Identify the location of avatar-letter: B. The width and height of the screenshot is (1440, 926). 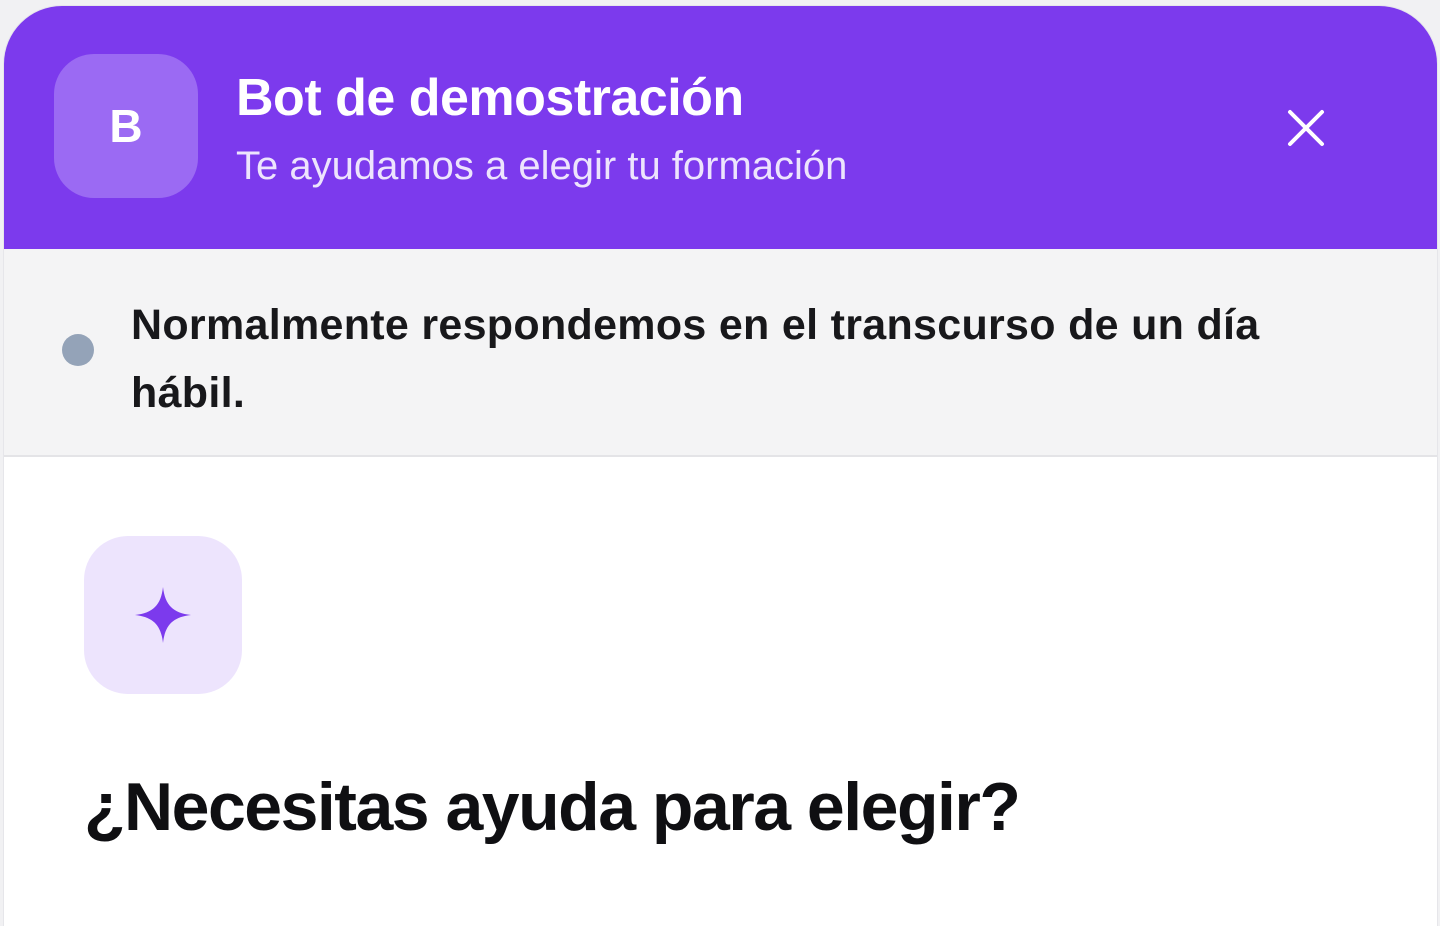
(126, 126).